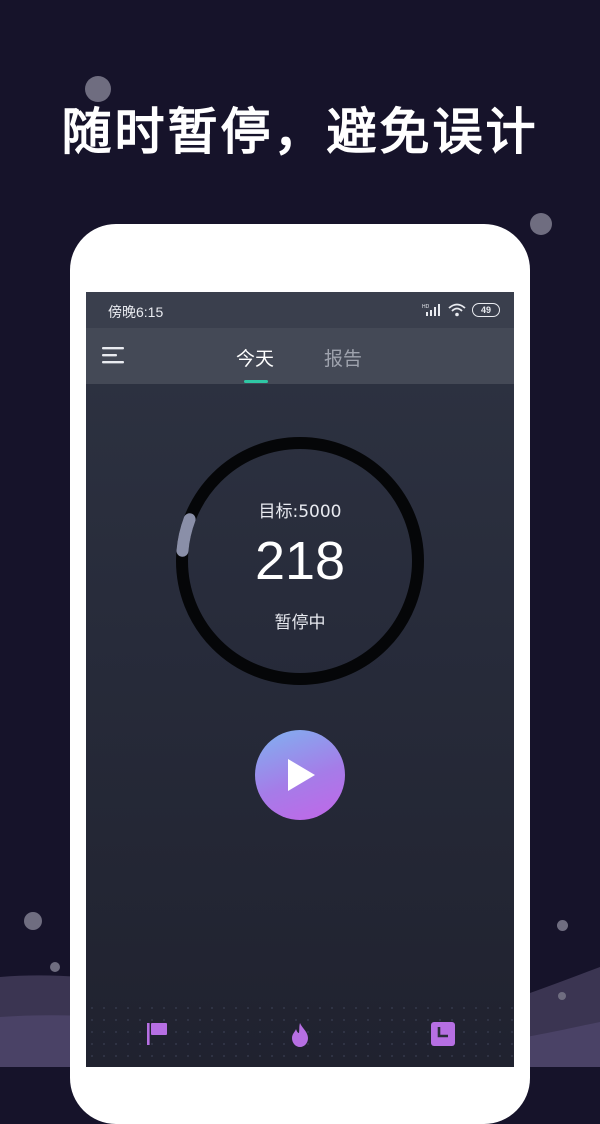 The image size is (600, 1124). I want to click on clock-icon, so click(443, 1034).